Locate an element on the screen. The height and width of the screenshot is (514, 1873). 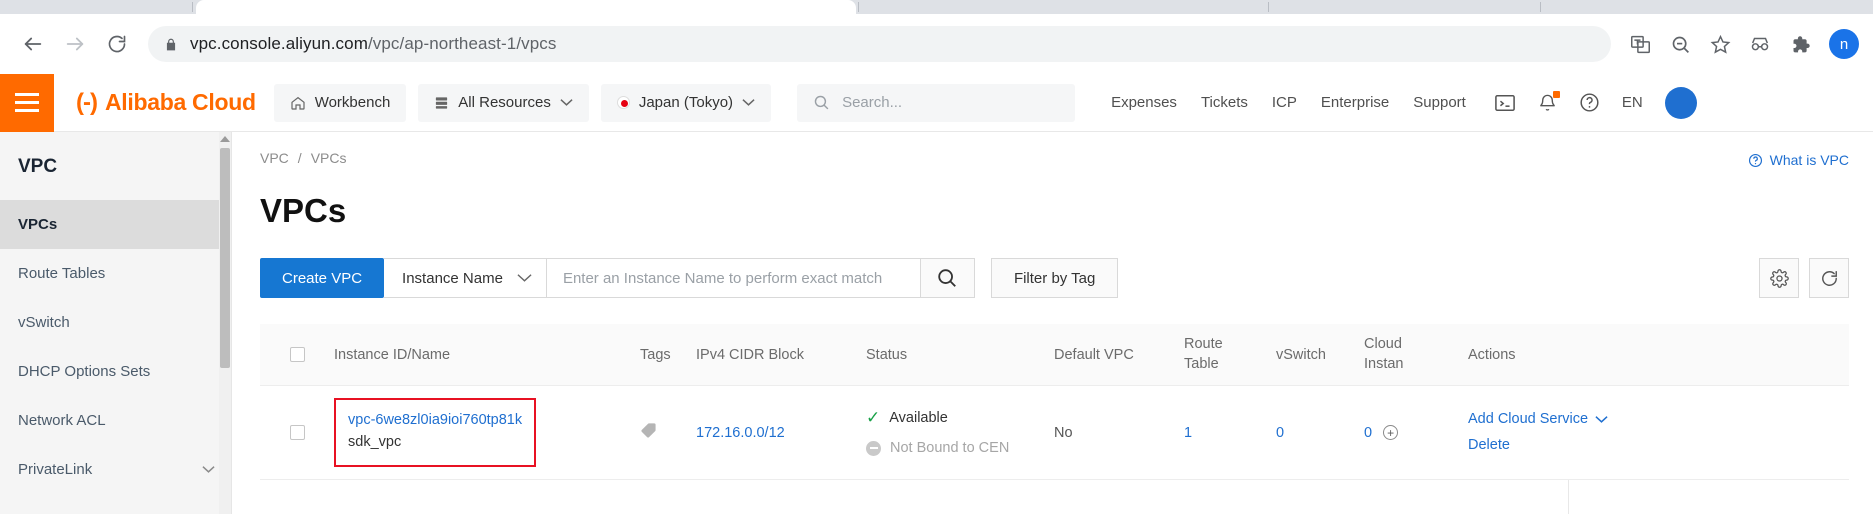
filter-by-tag-button: Filter by Tag is located at coordinates (1054, 278).